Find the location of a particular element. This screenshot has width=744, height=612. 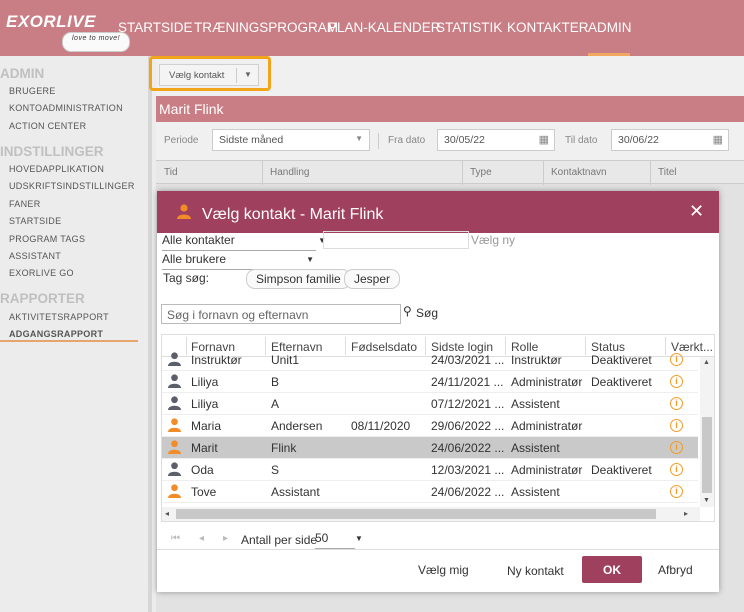

sidebar-item-action-center: ACTION CENTER is located at coordinates (47, 126).